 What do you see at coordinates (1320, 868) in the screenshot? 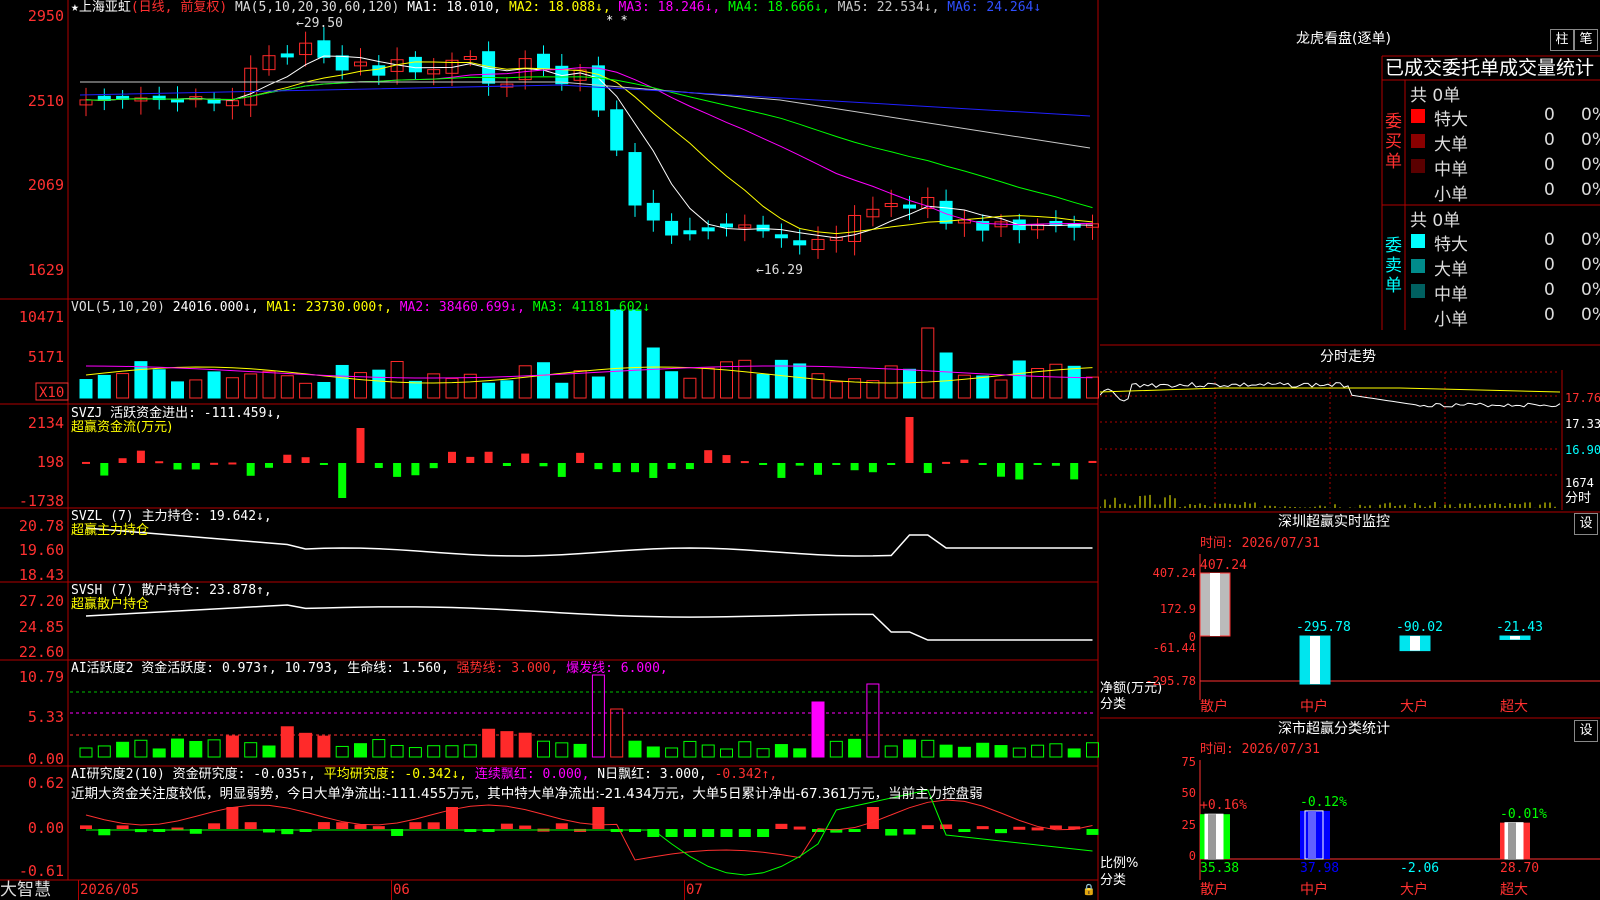
I see `classify-value-label: 37.98` at bounding box center [1320, 868].